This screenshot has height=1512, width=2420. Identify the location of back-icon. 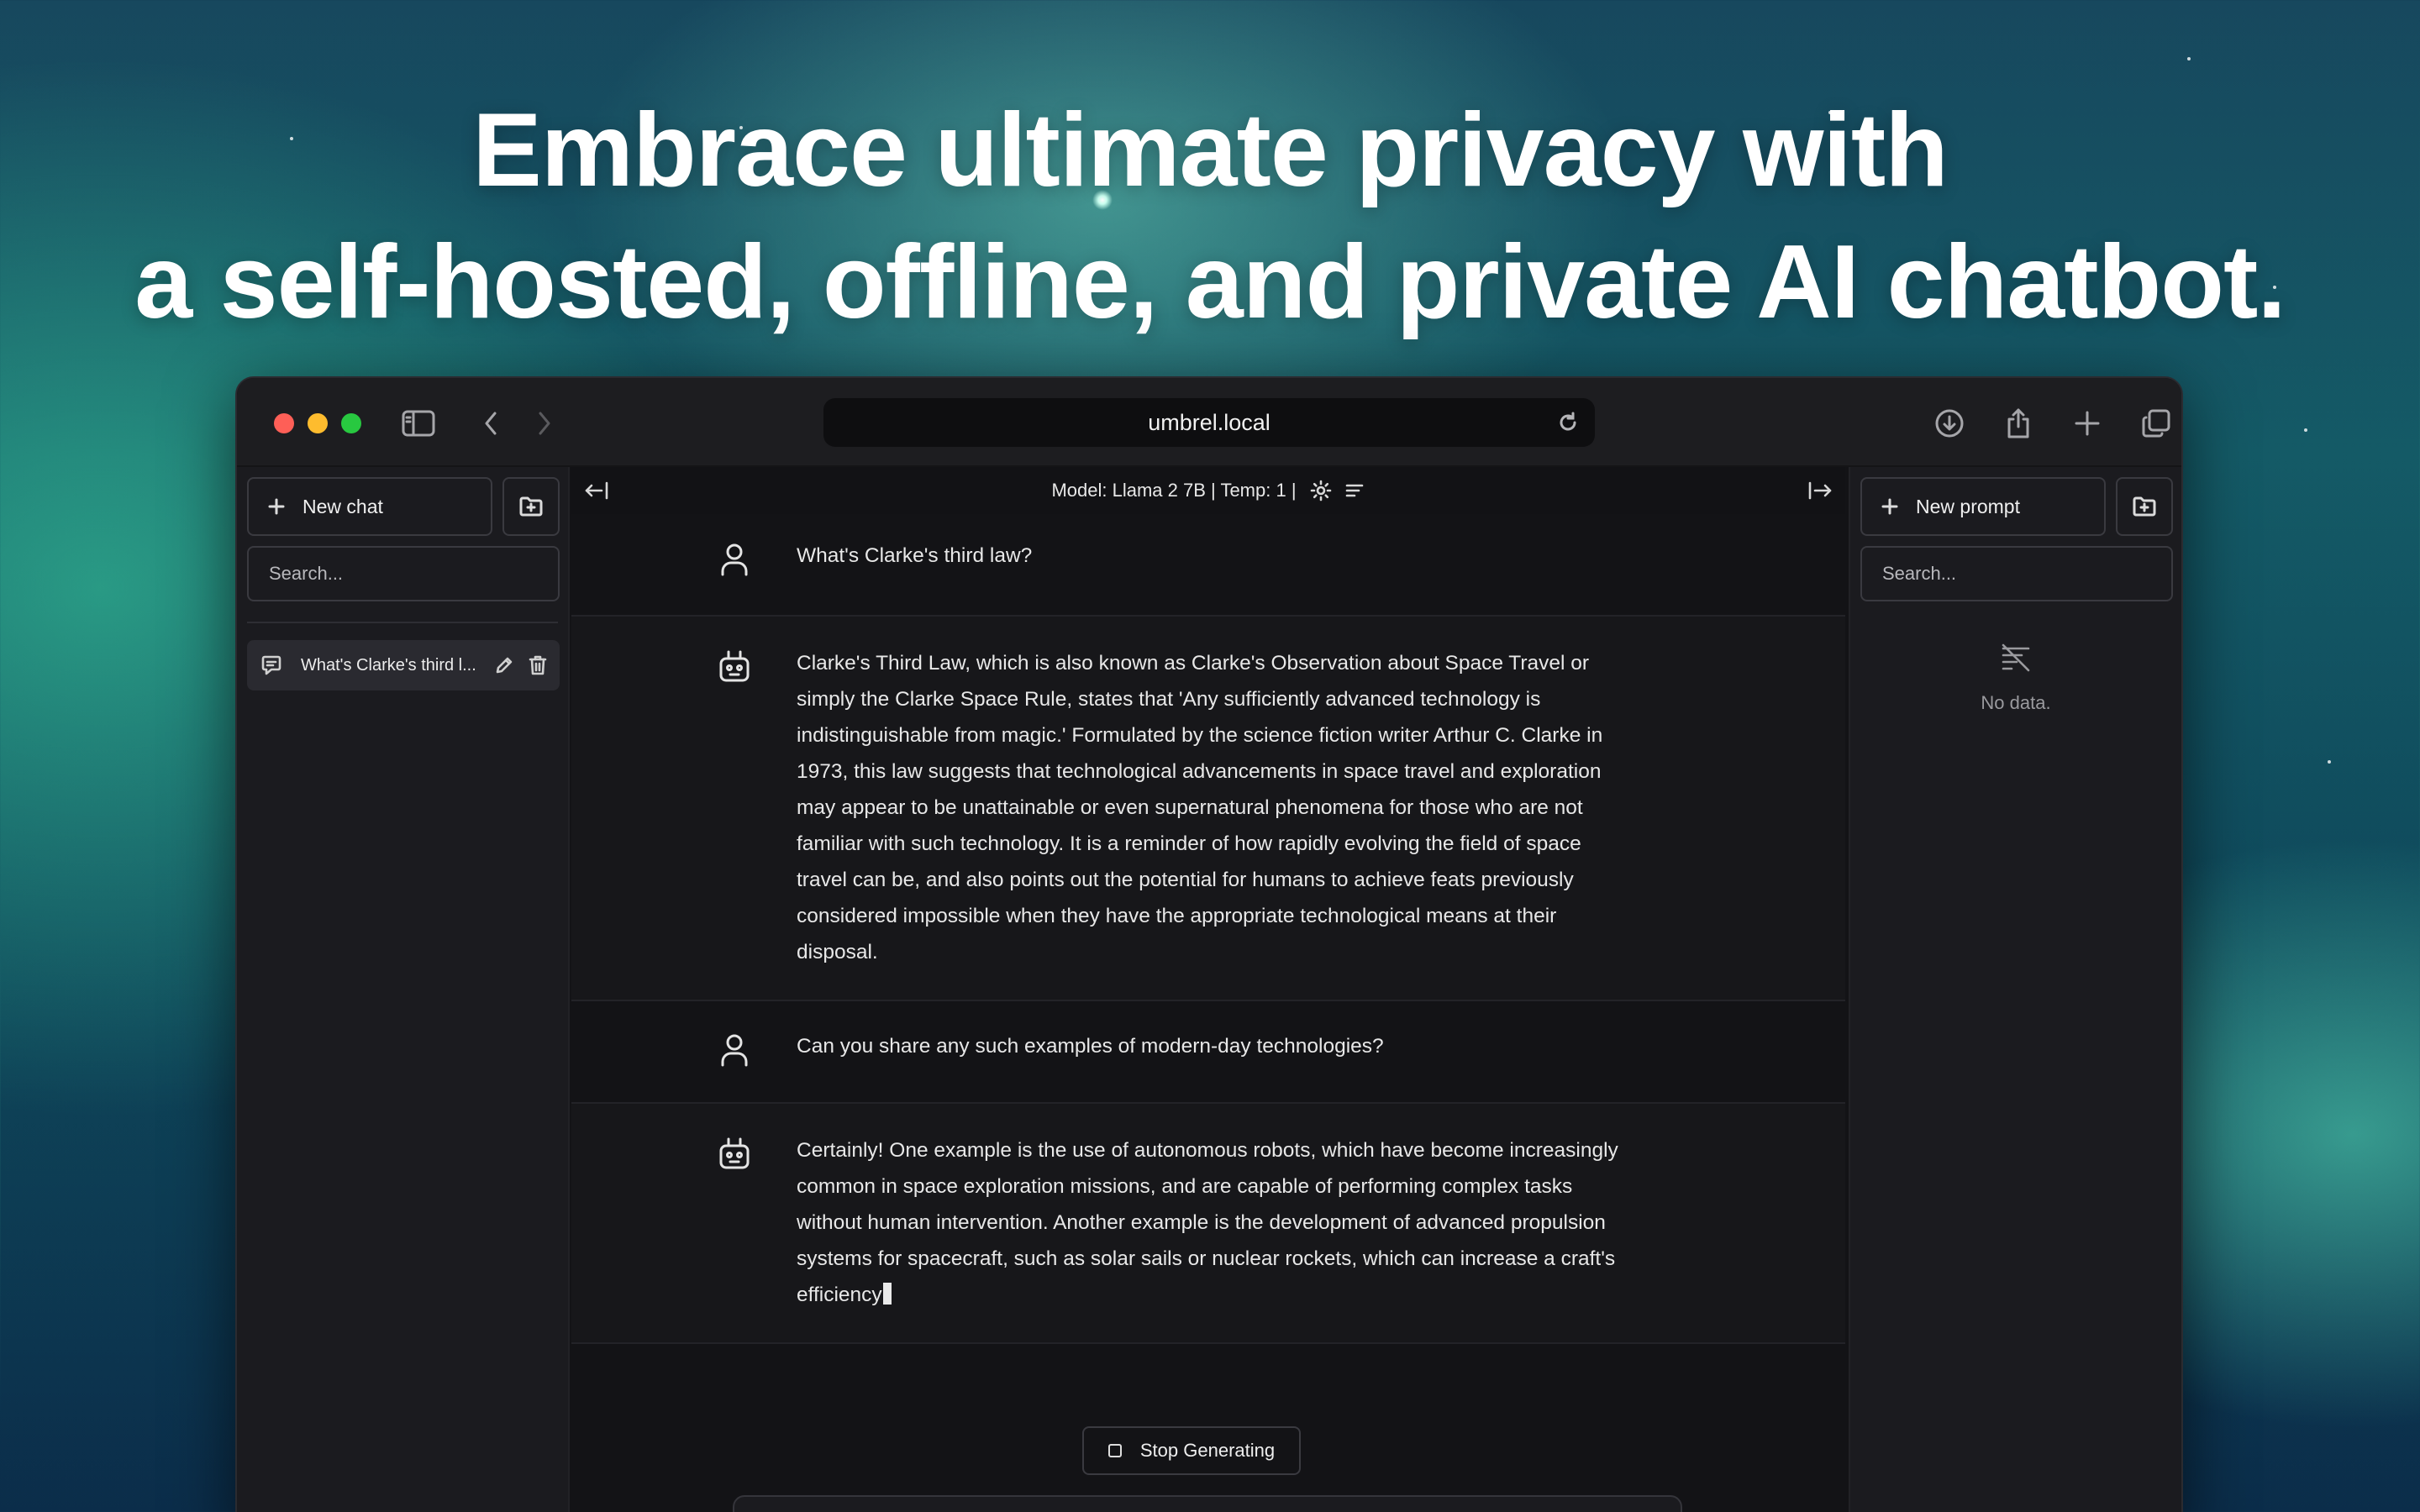
(491, 423).